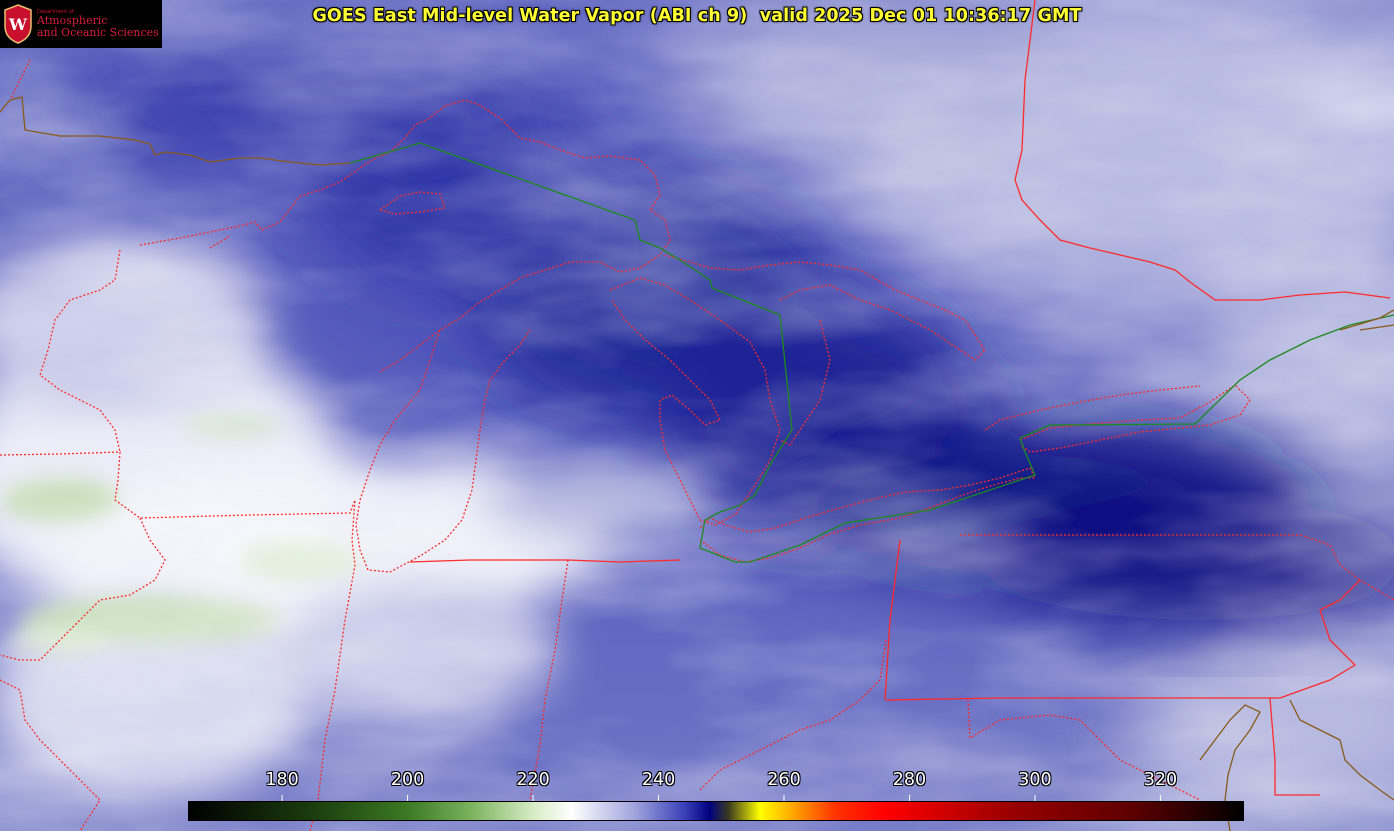 The height and width of the screenshot is (831, 1394). Describe the element at coordinates (784, 780) in the screenshot. I see `colorbar-tick-label: 260` at that location.